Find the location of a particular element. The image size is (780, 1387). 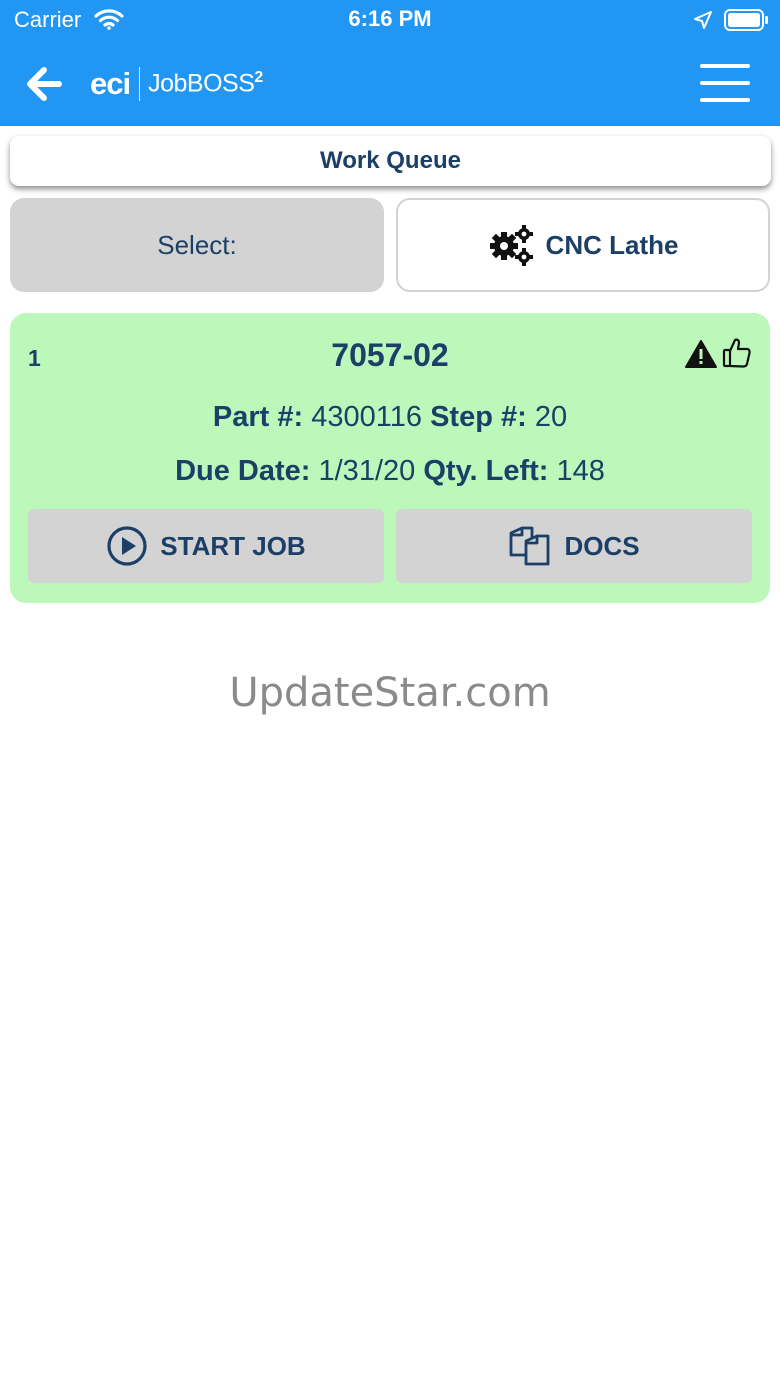

battery-icon is located at coordinates (747, 22).